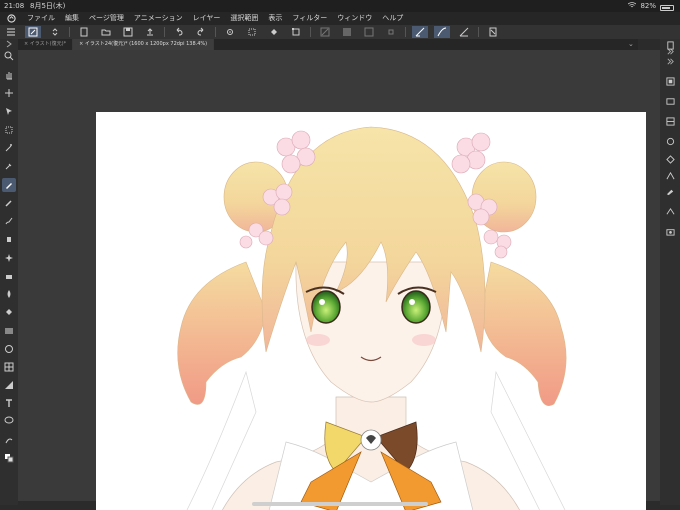  I want to click on wifi-icon, so click(632, 6).